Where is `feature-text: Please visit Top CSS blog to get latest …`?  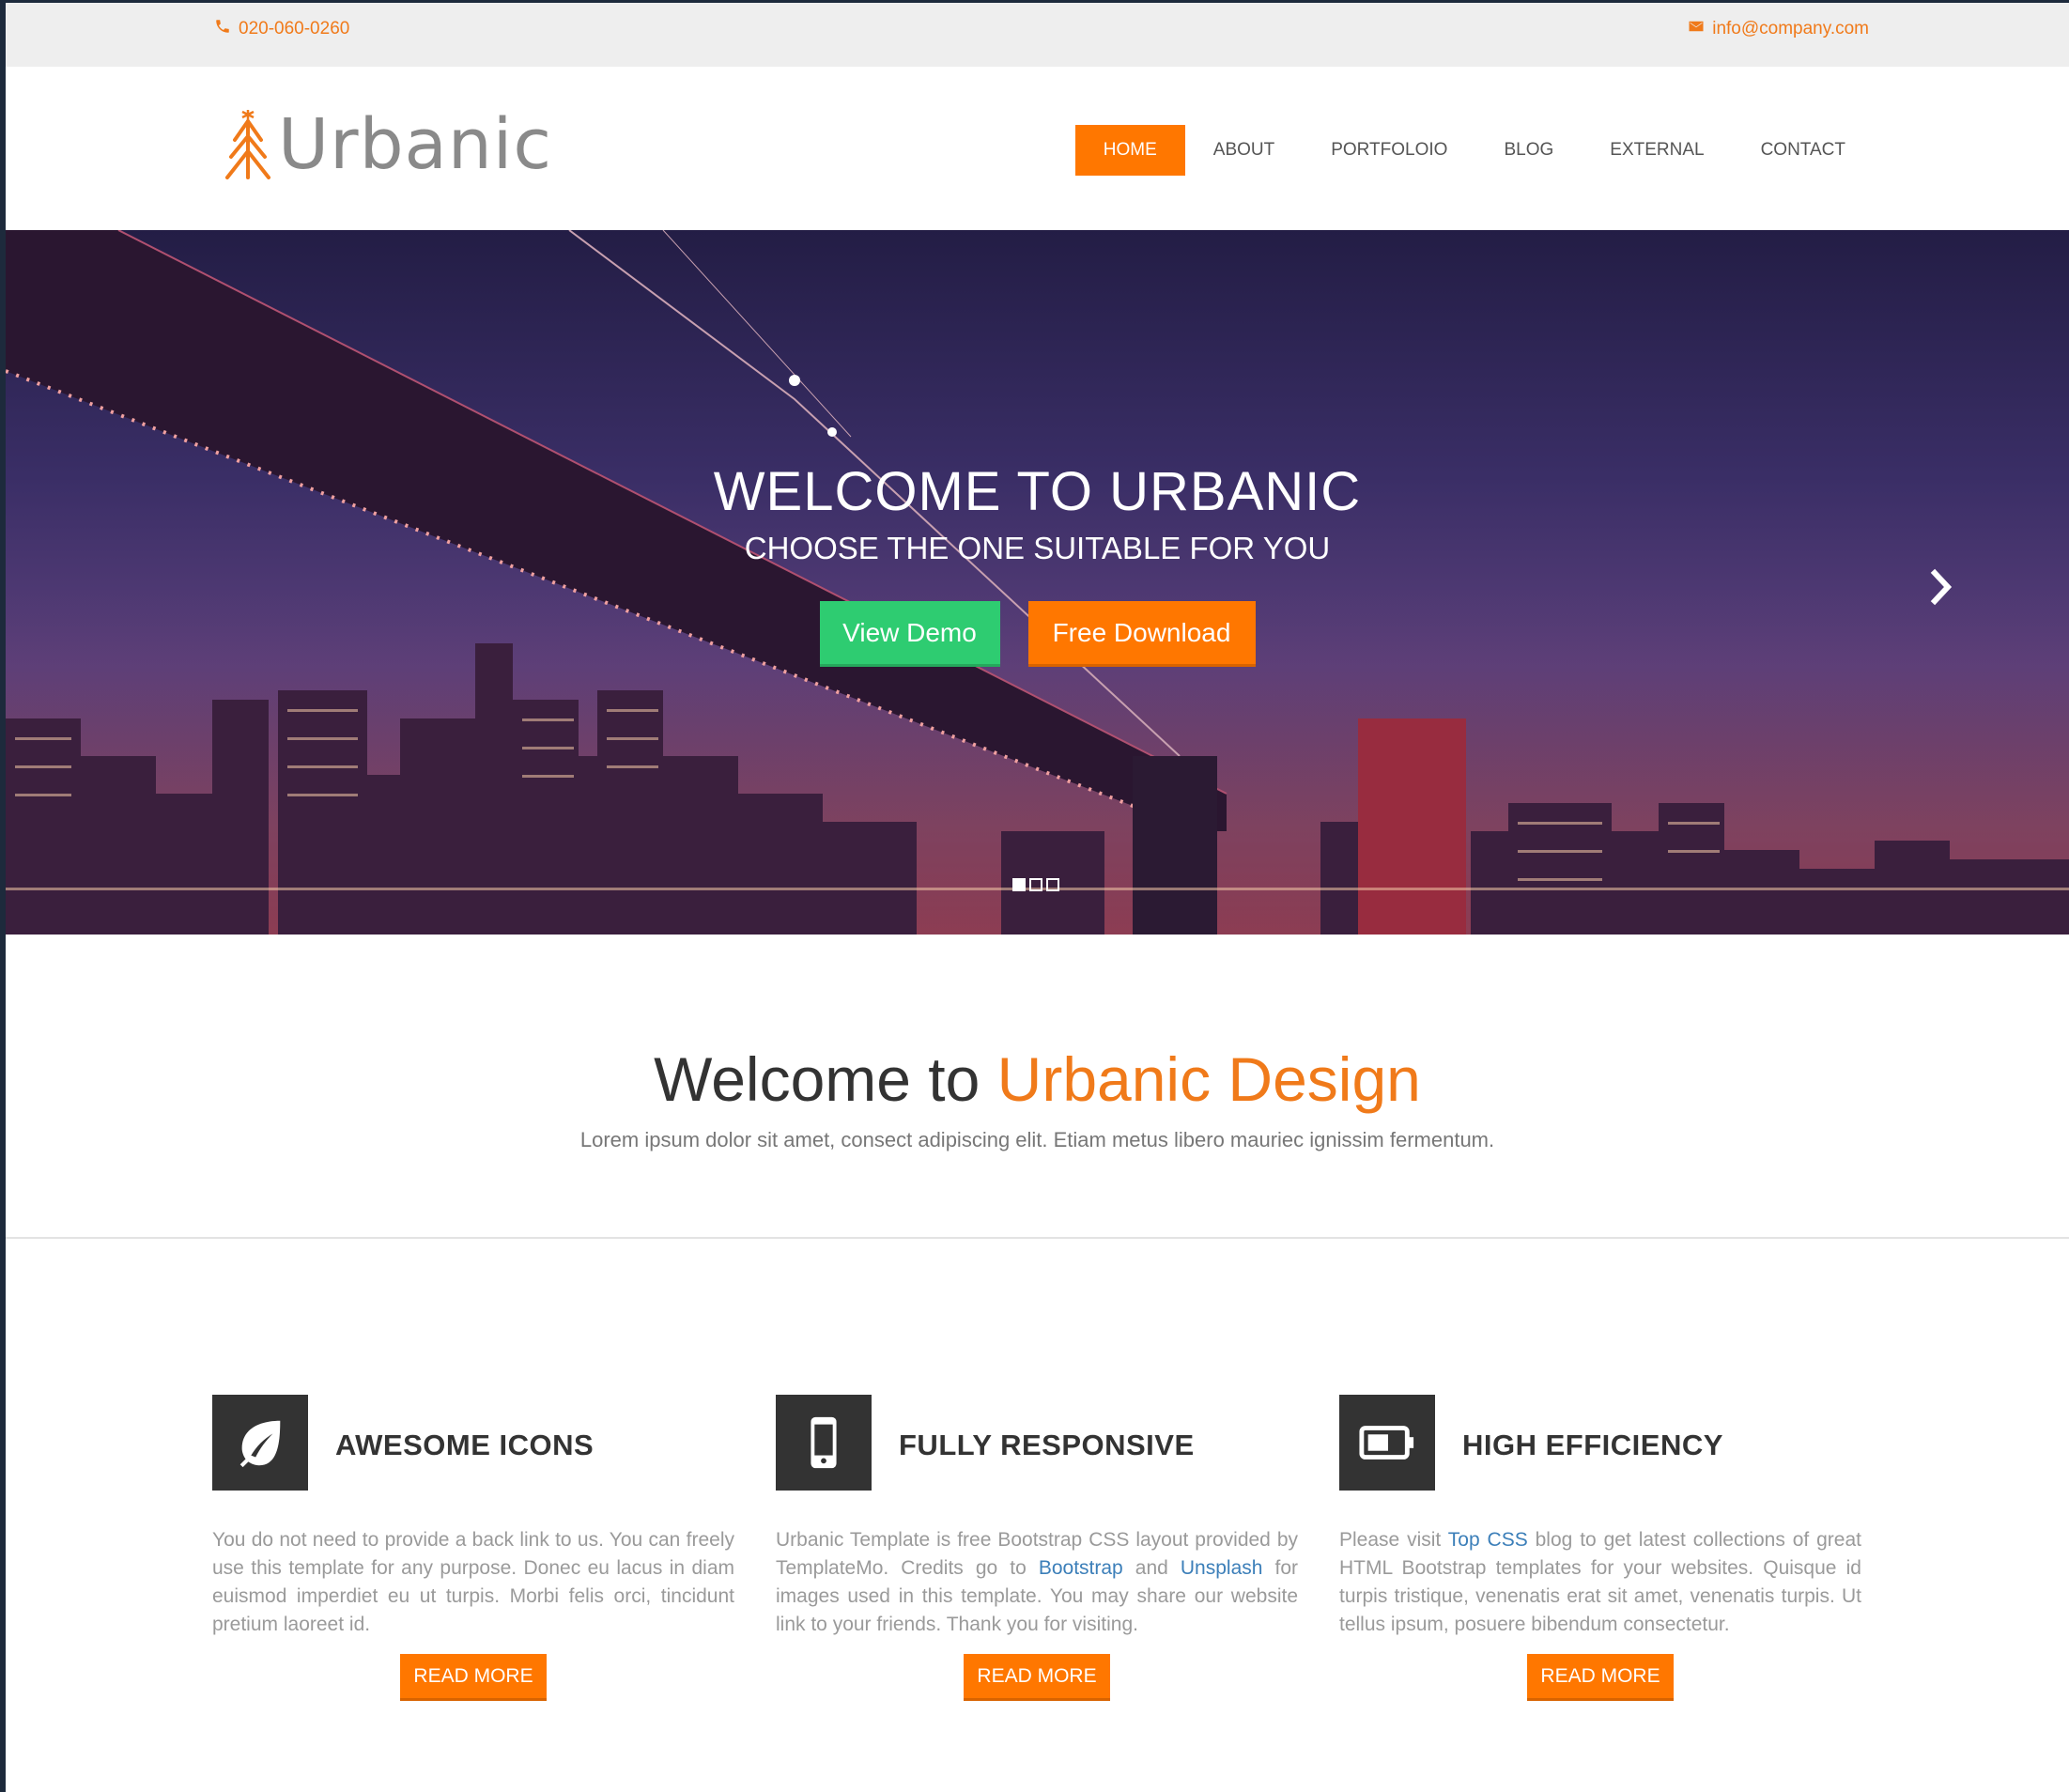
feature-text: Please visit Top CSS blog to get latest … is located at coordinates (1600, 1582).